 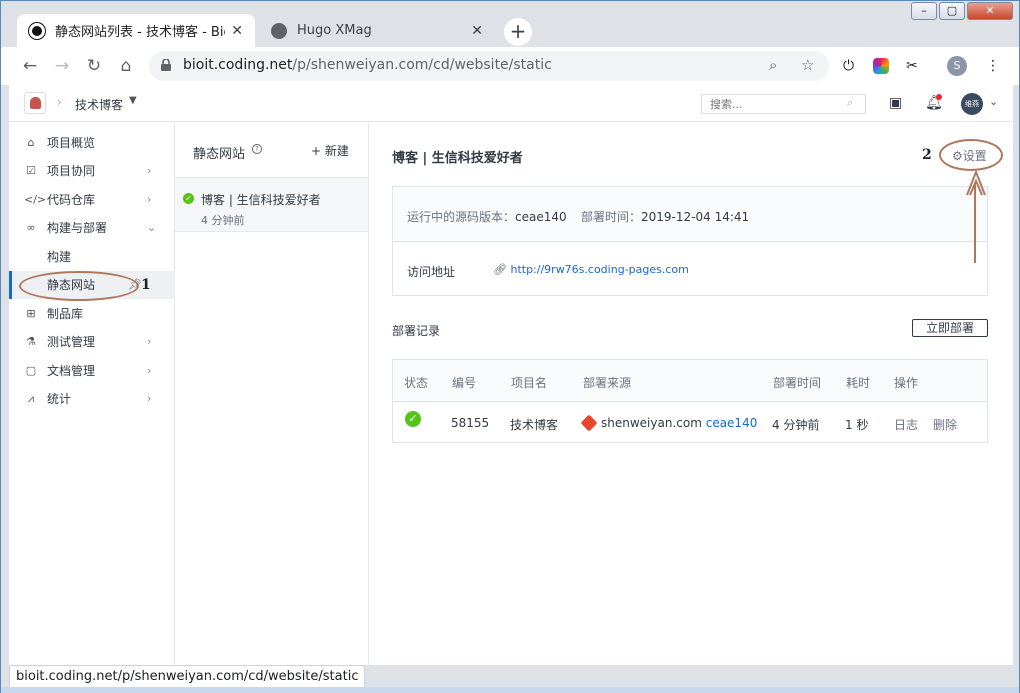 I want to click on window-controls: – ▢ ✕, so click(x=961, y=11).